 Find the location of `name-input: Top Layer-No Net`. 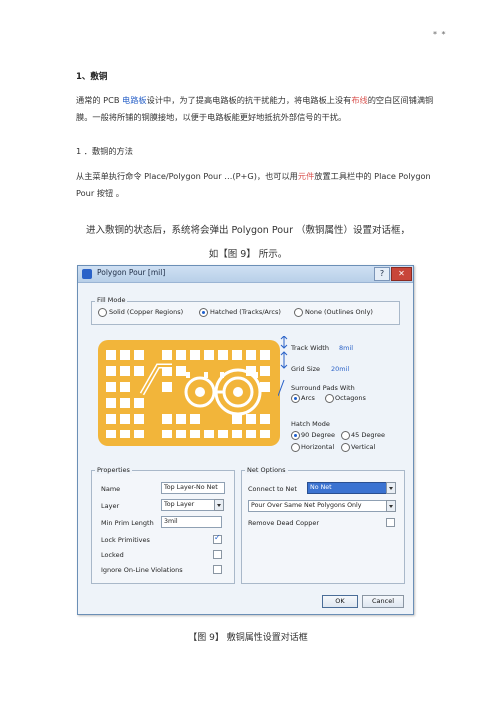

name-input: Top Layer-No Net is located at coordinates (193, 488).